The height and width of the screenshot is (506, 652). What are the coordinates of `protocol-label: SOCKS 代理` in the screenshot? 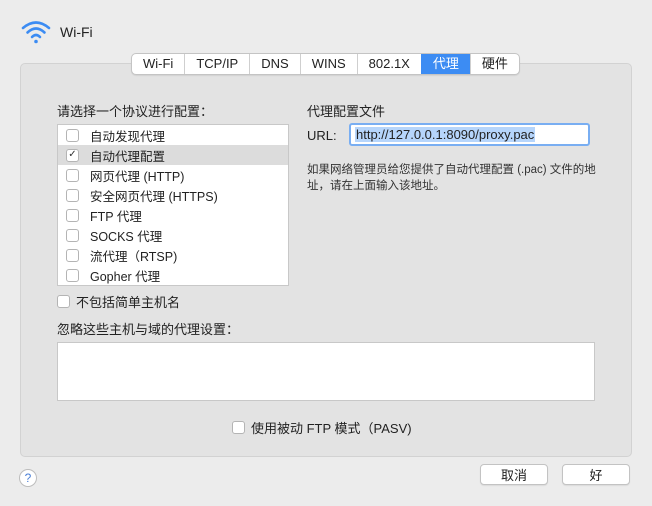 It's located at (126, 236).